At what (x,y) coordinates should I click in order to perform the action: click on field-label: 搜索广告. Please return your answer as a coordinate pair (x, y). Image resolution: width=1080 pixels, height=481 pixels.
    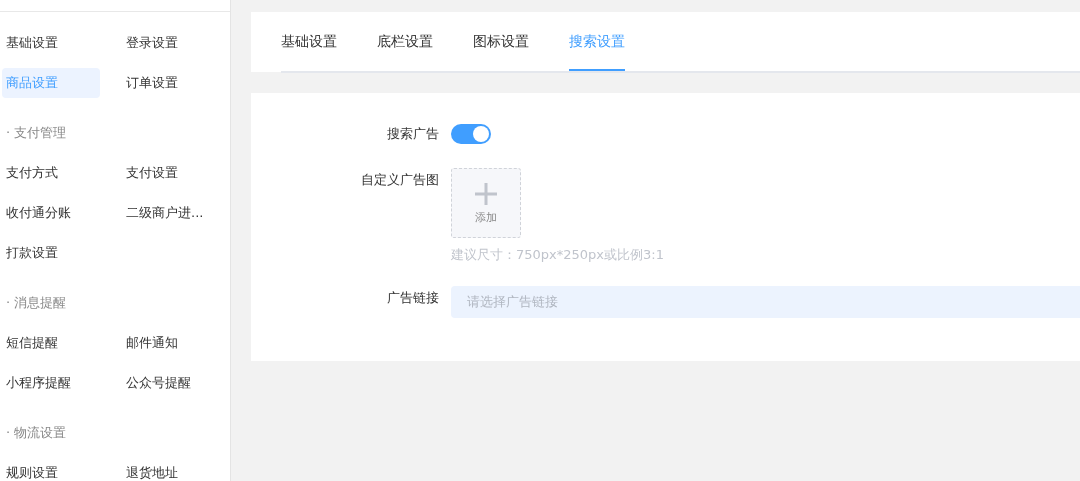
    Looking at the image, I should click on (412, 134).